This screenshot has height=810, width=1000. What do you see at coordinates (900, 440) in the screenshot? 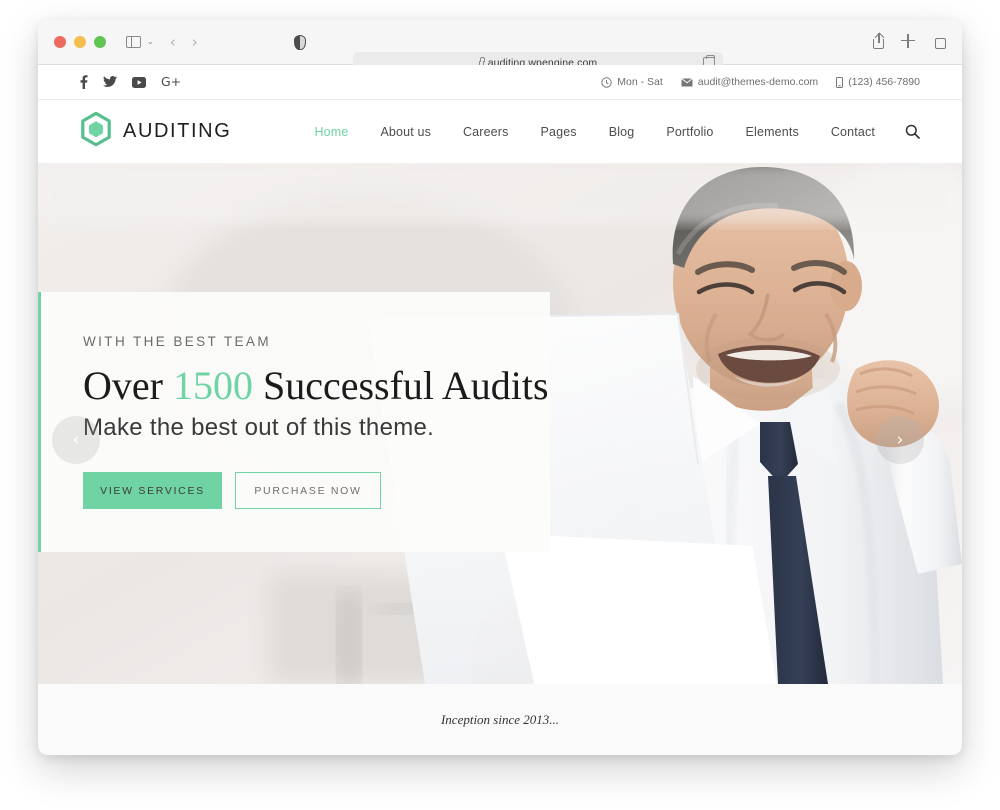
I see `slider-next-button: ›` at bounding box center [900, 440].